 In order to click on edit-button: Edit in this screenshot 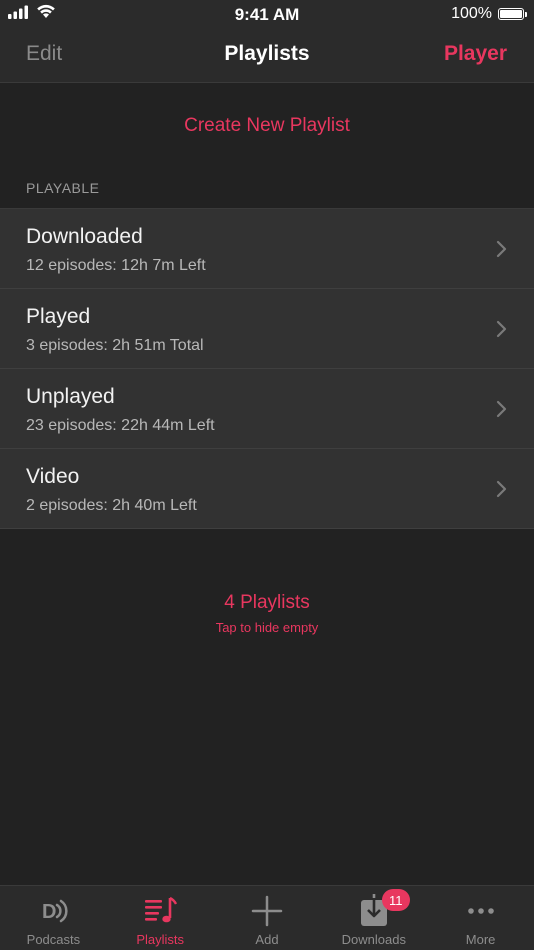, I will do `click(44, 54)`.